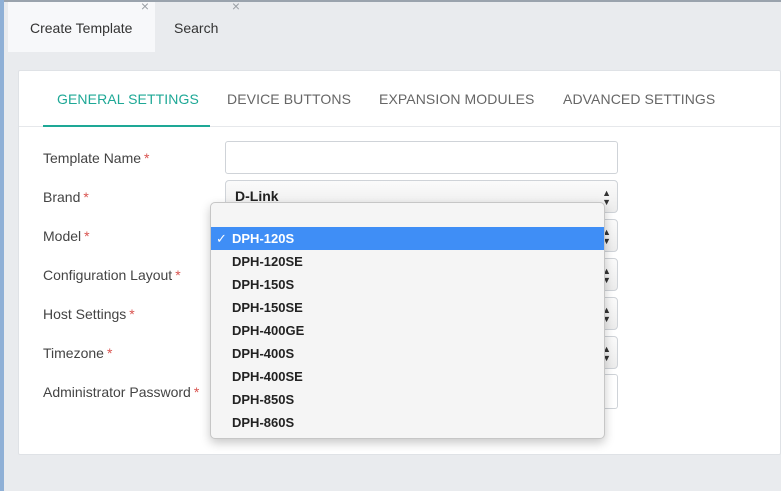 Image resolution: width=781 pixels, height=491 pixels. I want to click on option-label: DPH-120S, so click(263, 238).